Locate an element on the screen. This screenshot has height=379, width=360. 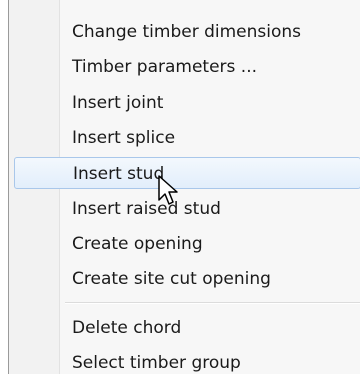
menu-item-delete-chord: Delete chord is located at coordinates (184, 328).